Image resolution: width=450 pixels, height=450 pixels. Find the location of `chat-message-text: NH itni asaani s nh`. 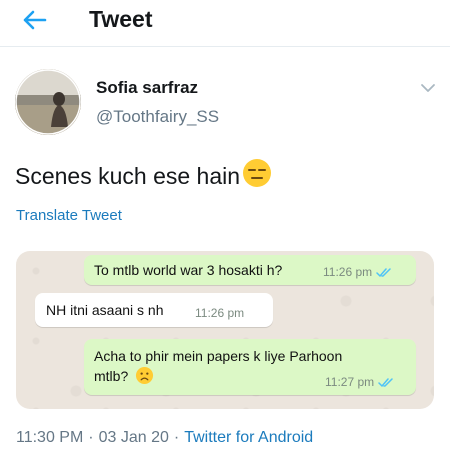

chat-message-text: NH itni asaani s nh is located at coordinates (105, 310).